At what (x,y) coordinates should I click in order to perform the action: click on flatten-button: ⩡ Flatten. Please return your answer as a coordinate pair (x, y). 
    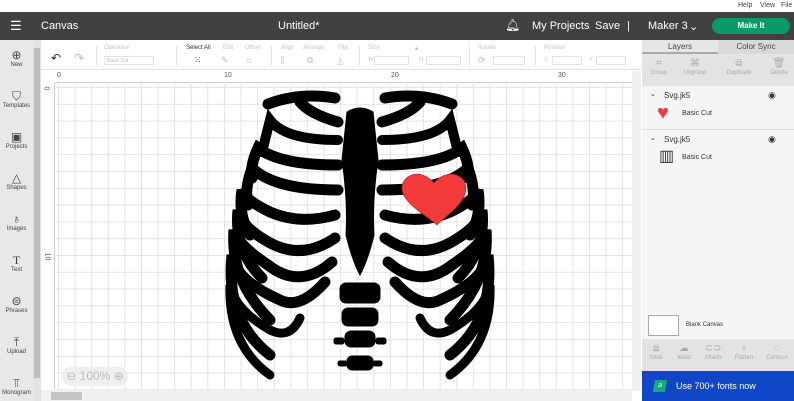
    Looking at the image, I should click on (744, 352).